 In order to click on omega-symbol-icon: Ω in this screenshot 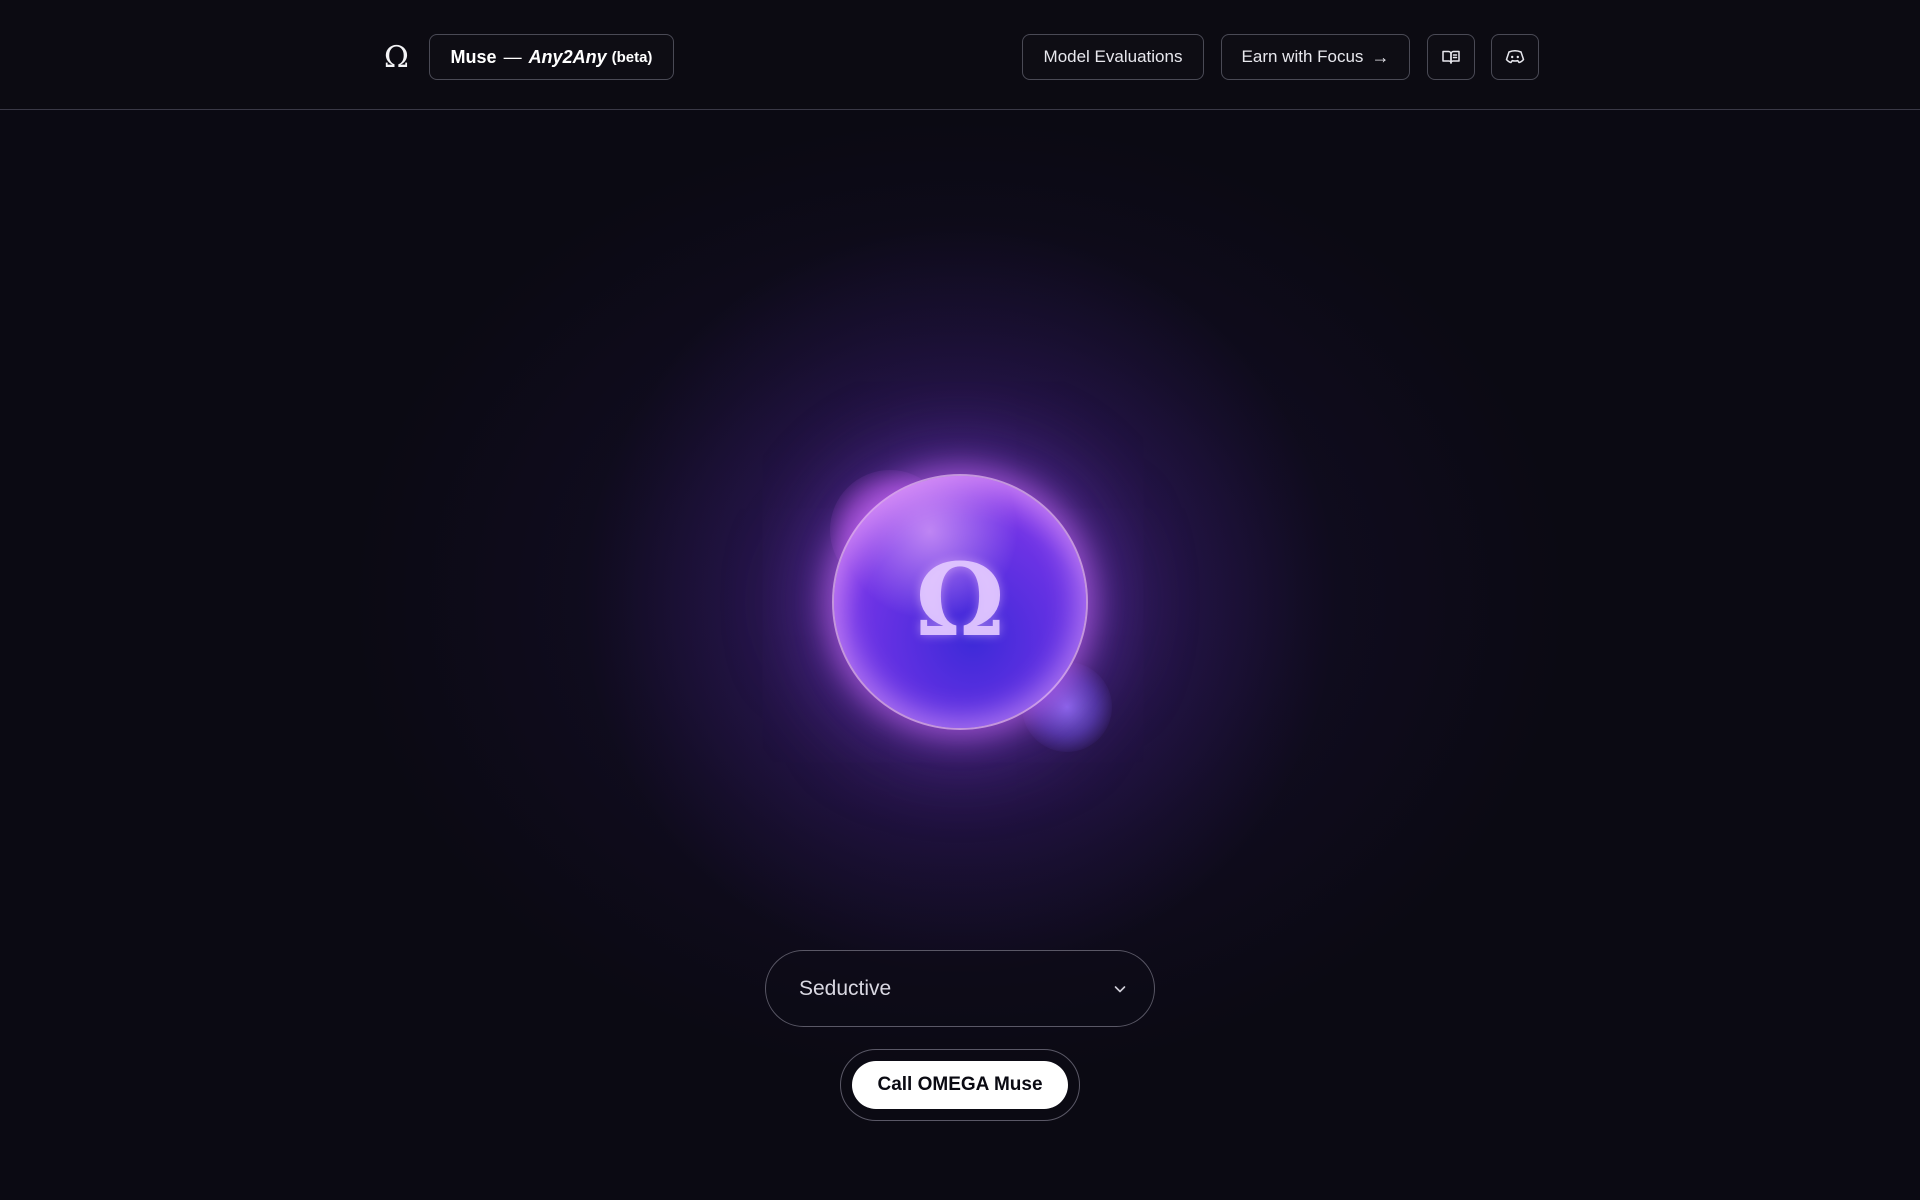, I will do `click(960, 600)`.